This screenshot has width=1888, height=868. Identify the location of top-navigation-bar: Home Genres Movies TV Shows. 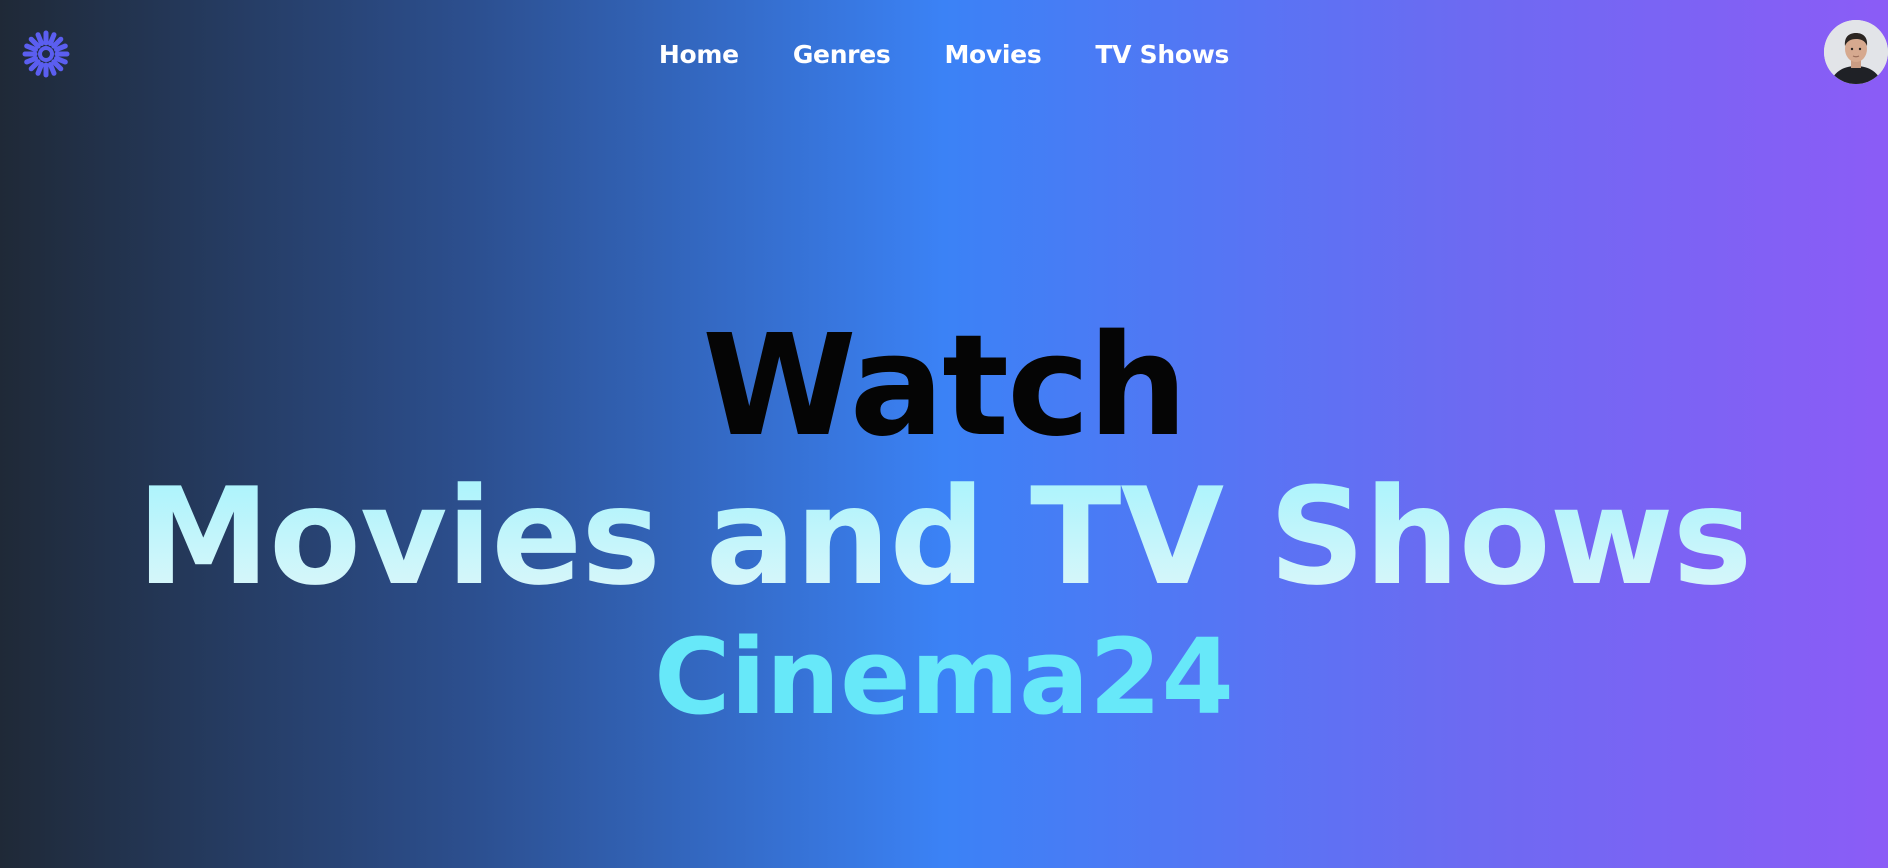
(944, 54).